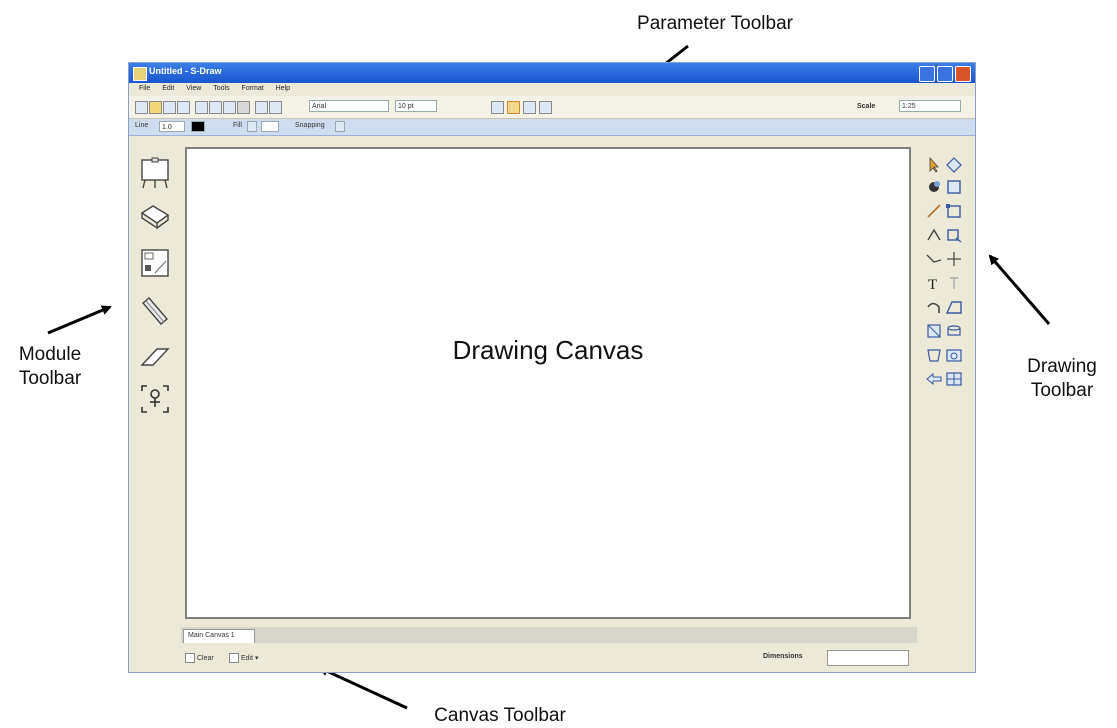 The image size is (1117, 728). Describe the element at coordinates (155, 381) in the screenshot. I see `module-toolbar` at that location.